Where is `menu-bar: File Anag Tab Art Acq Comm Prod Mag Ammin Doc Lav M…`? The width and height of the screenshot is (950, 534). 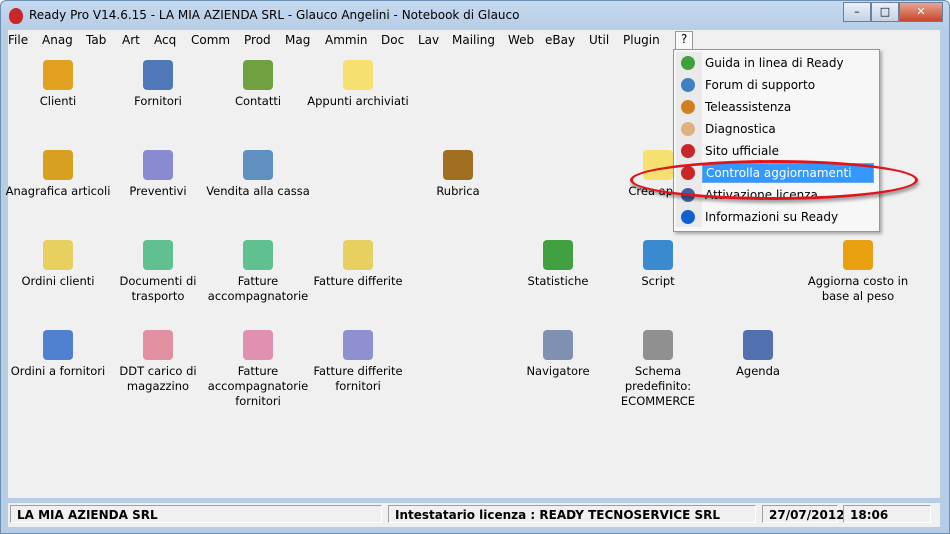 menu-bar: File Anag Tab Art Acq Comm Prod Mag Ammin Doc Lav M… is located at coordinates (474, 40).